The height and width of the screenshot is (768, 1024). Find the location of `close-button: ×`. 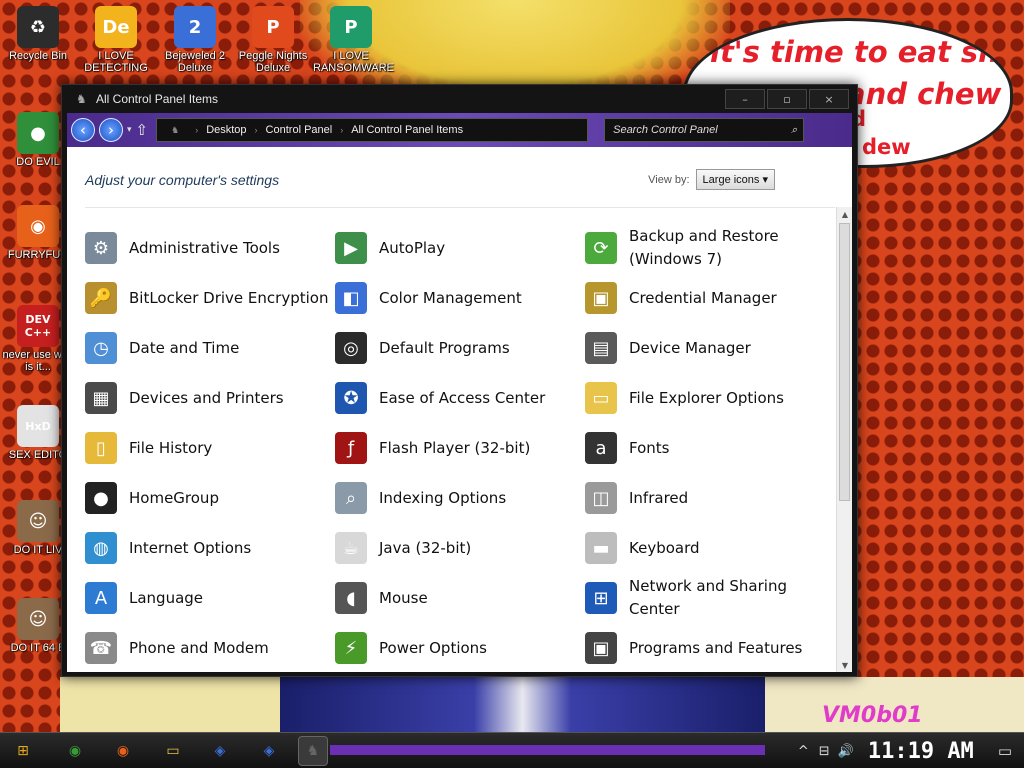

close-button: × is located at coordinates (829, 99).